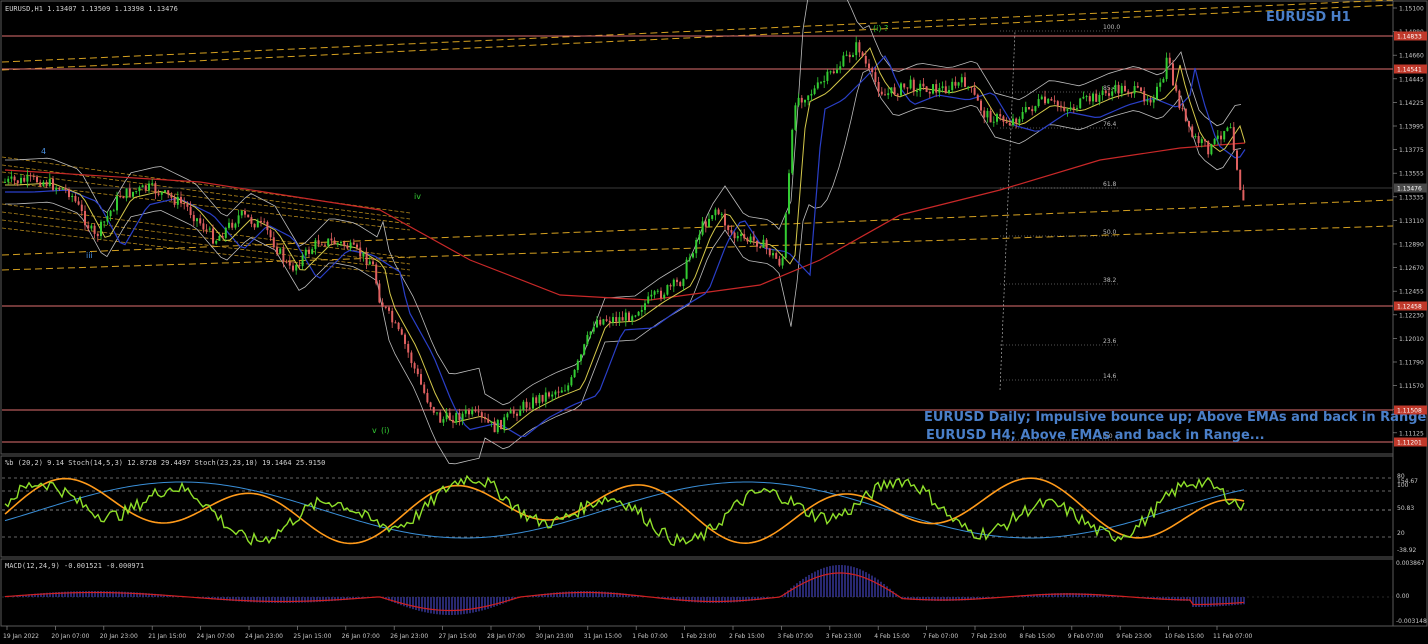 This screenshot has width=1428, height=644. I want to click on stoch-axis-label: 80, so click(1401, 476).